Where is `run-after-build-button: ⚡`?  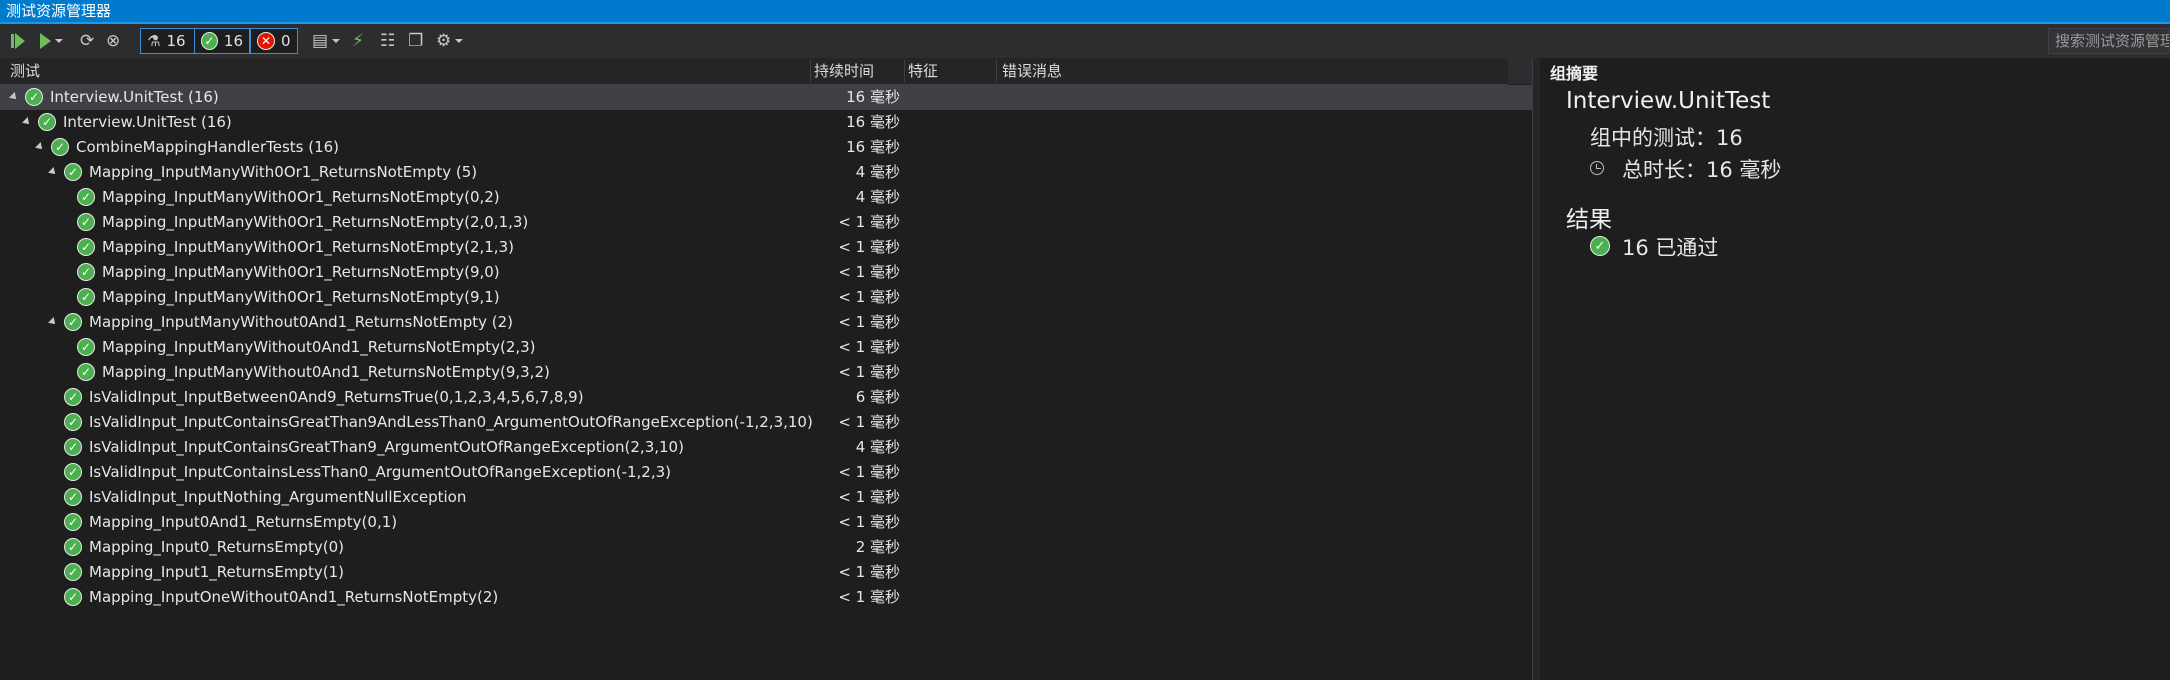 run-after-build-button: ⚡ is located at coordinates (358, 41).